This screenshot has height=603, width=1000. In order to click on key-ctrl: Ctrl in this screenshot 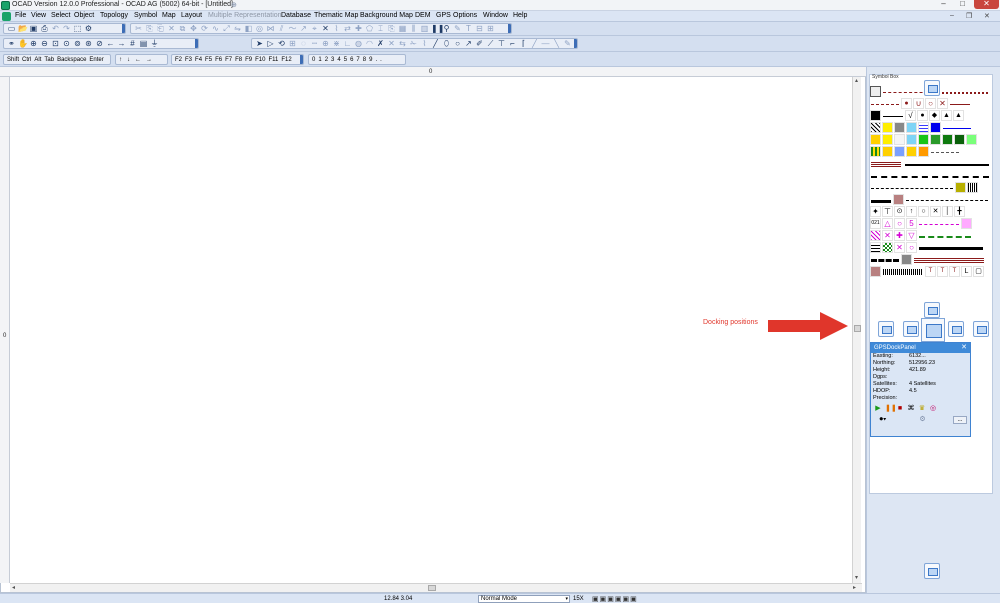, I will do `click(26, 60)`.